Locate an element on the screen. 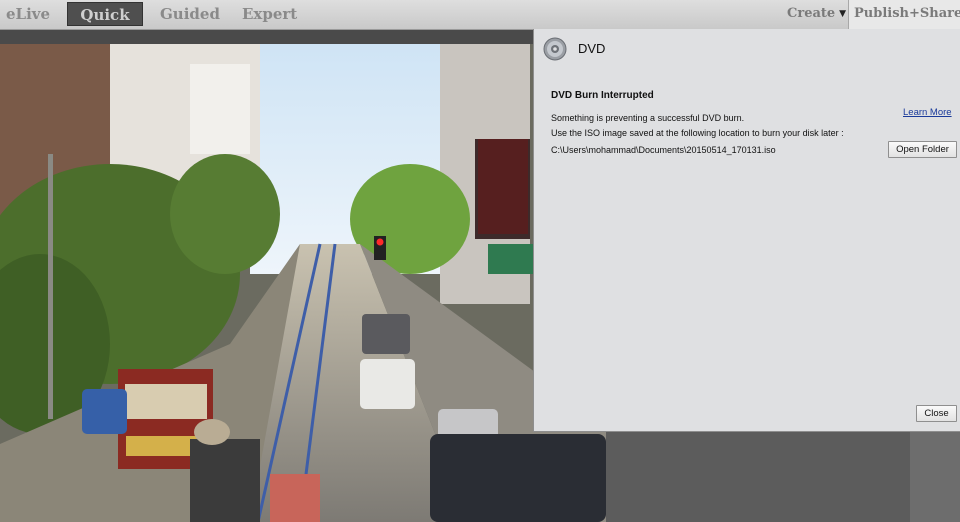  tab-guided: Guided is located at coordinates (190, 14).